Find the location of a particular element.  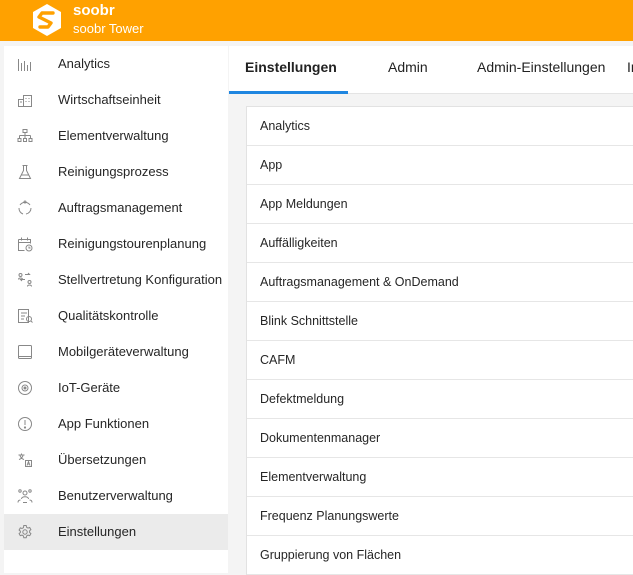

brand-subtitle: soobr Tower is located at coordinates (108, 28).